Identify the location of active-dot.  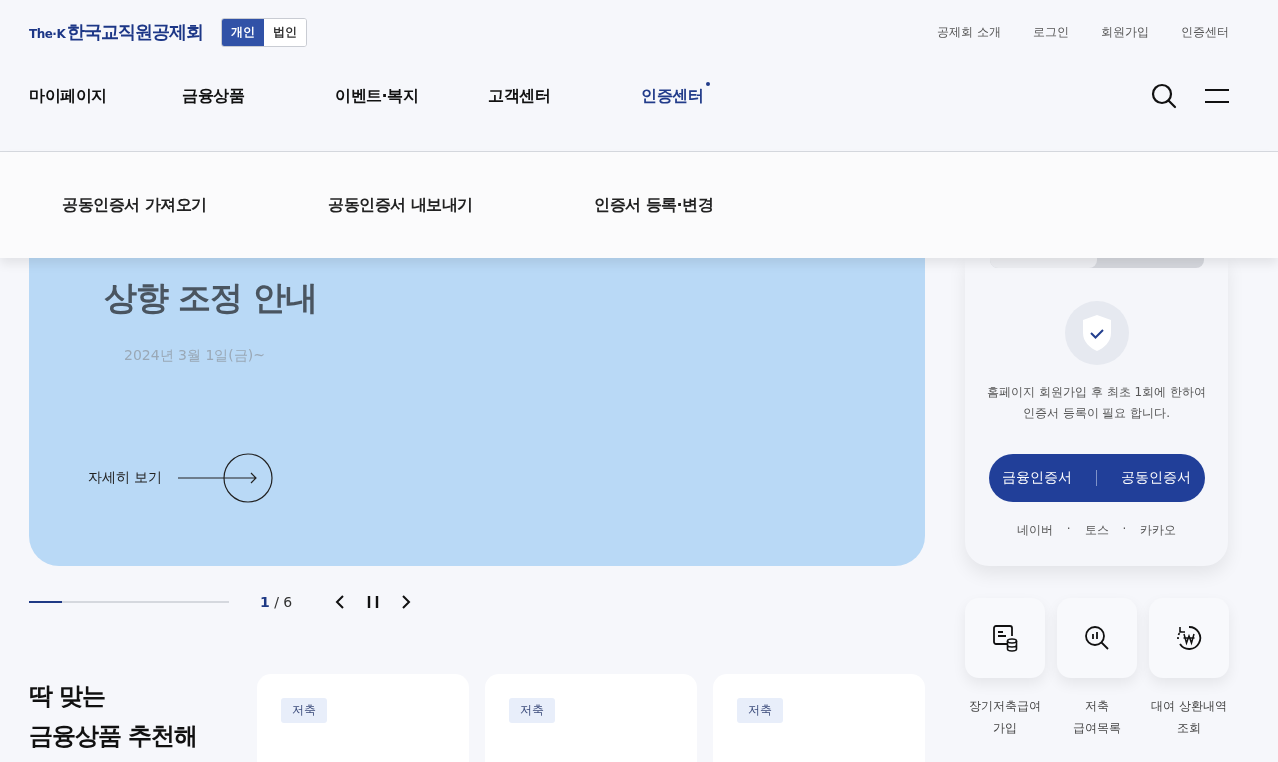
(708, 83).